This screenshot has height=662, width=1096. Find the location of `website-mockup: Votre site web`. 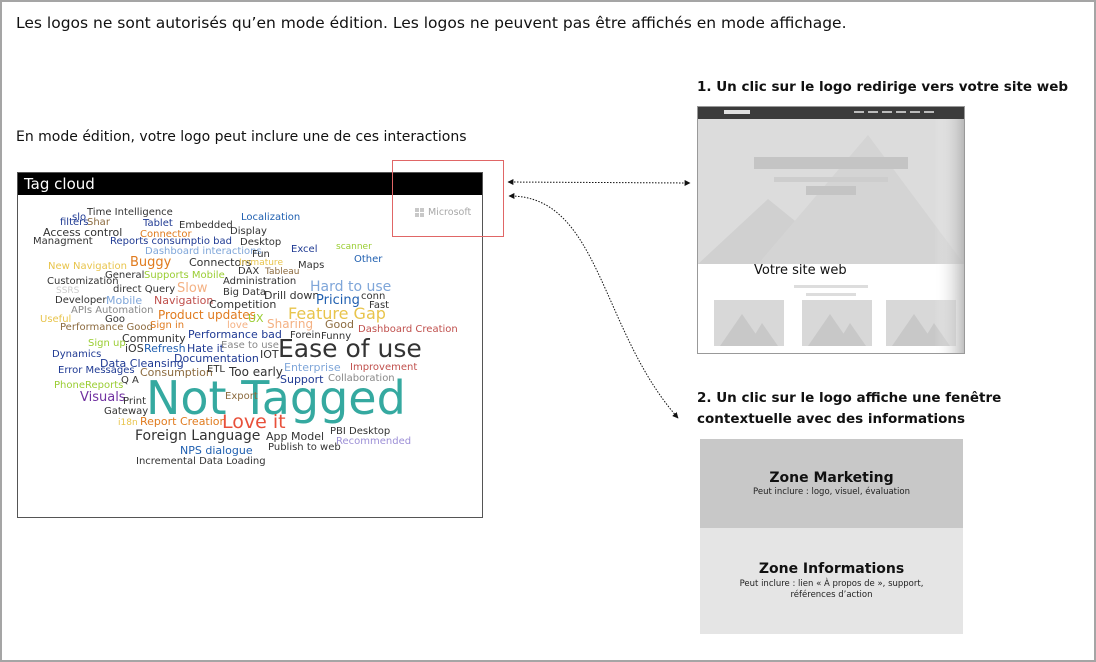

website-mockup: Votre site web is located at coordinates (831, 230).